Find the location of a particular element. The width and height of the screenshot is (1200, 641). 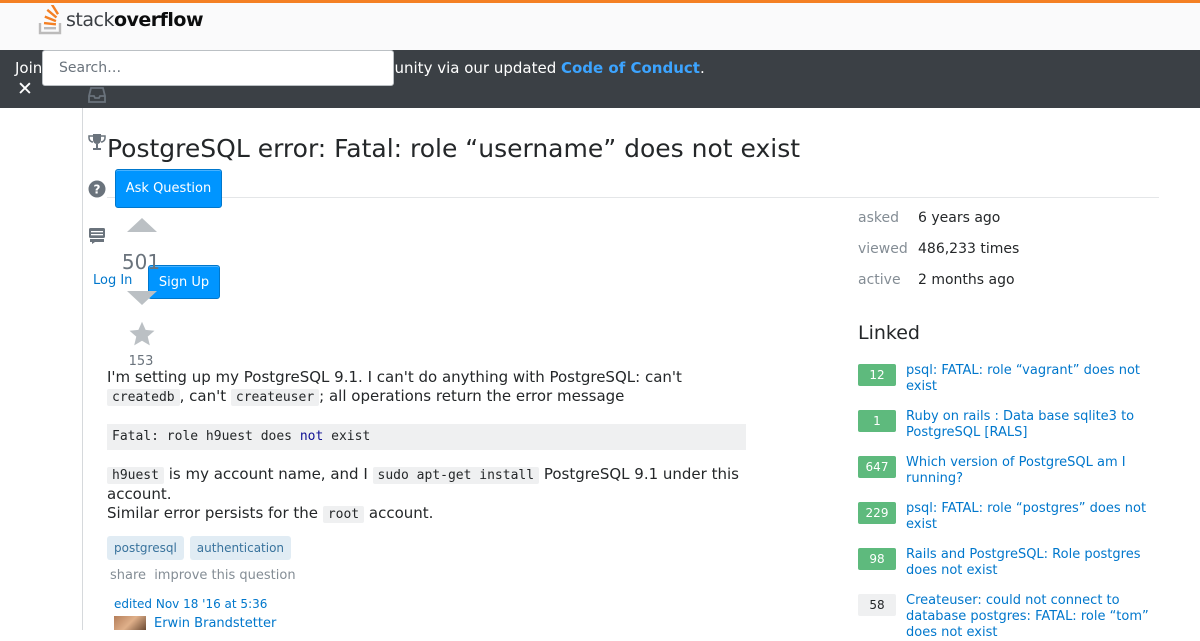

body-text: Similar error persists for the is located at coordinates (215, 513).